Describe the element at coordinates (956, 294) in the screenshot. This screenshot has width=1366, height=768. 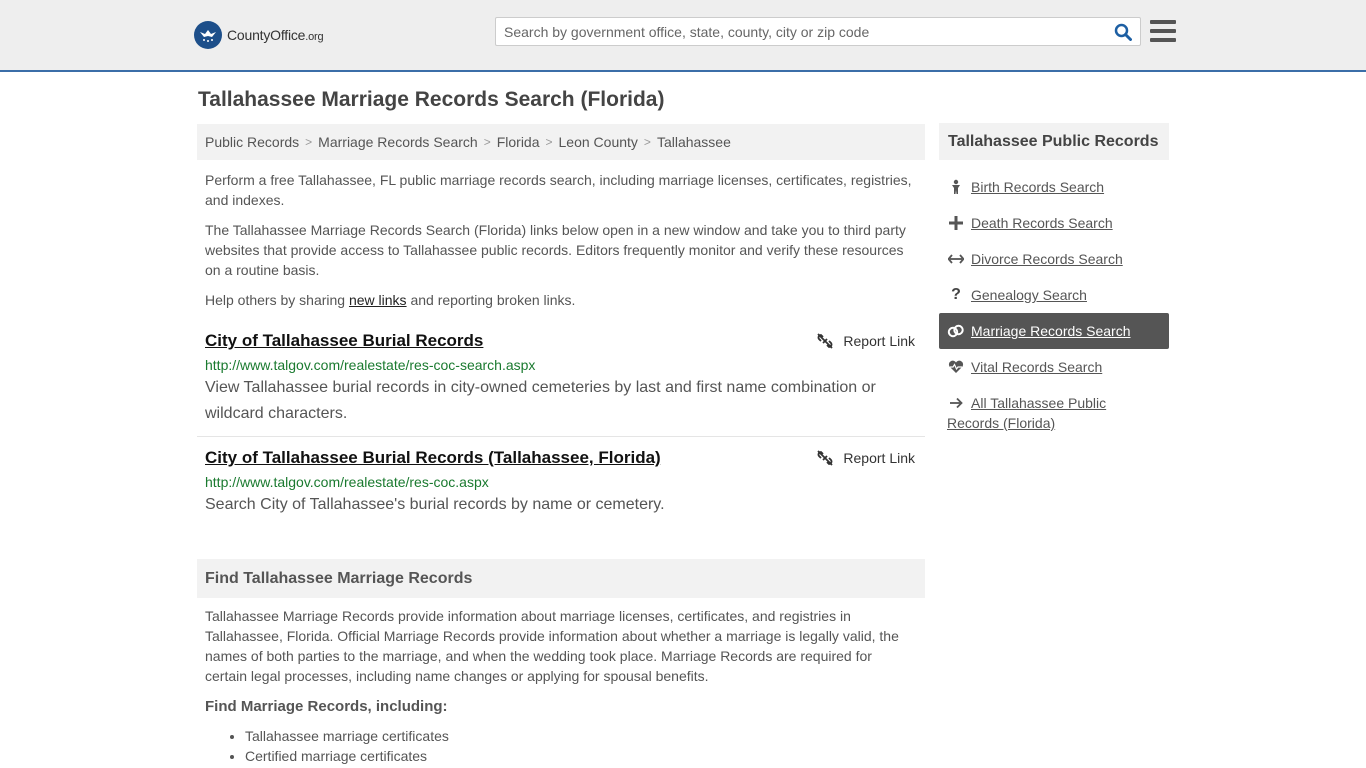
I see `question-icon: ?` at that location.